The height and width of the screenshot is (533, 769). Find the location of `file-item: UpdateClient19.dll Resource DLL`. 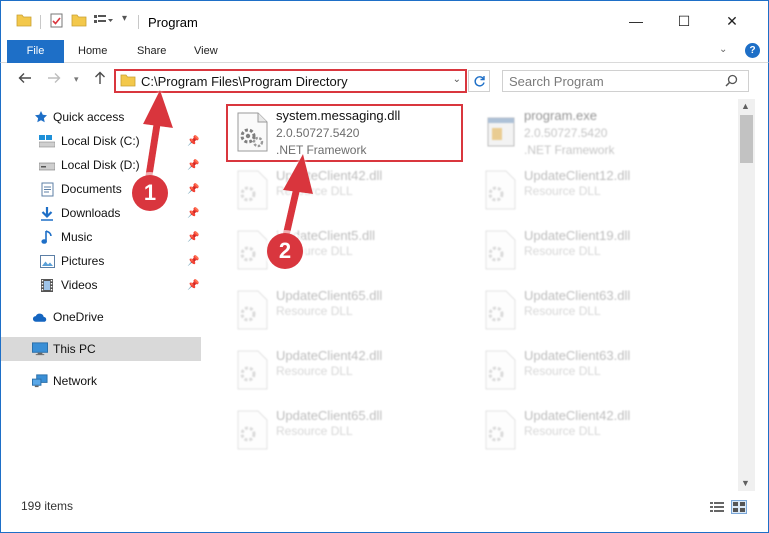

file-item: UpdateClient19.dll Resource DLL is located at coordinates (593, 250).